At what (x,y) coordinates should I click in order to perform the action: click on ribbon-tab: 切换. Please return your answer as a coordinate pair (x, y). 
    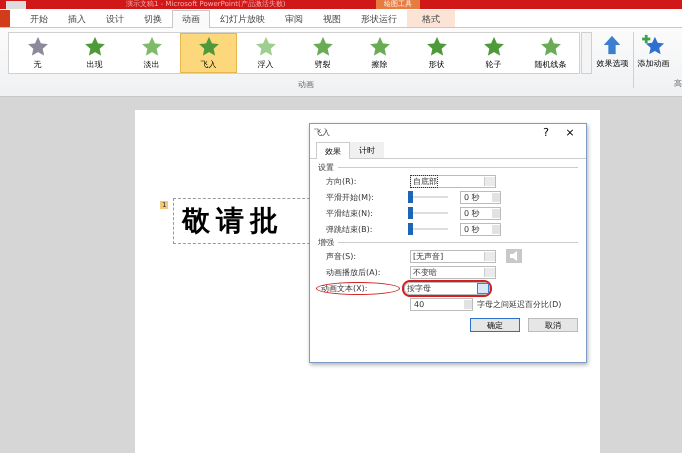
    Looking at the image, I should click on (153, 18).